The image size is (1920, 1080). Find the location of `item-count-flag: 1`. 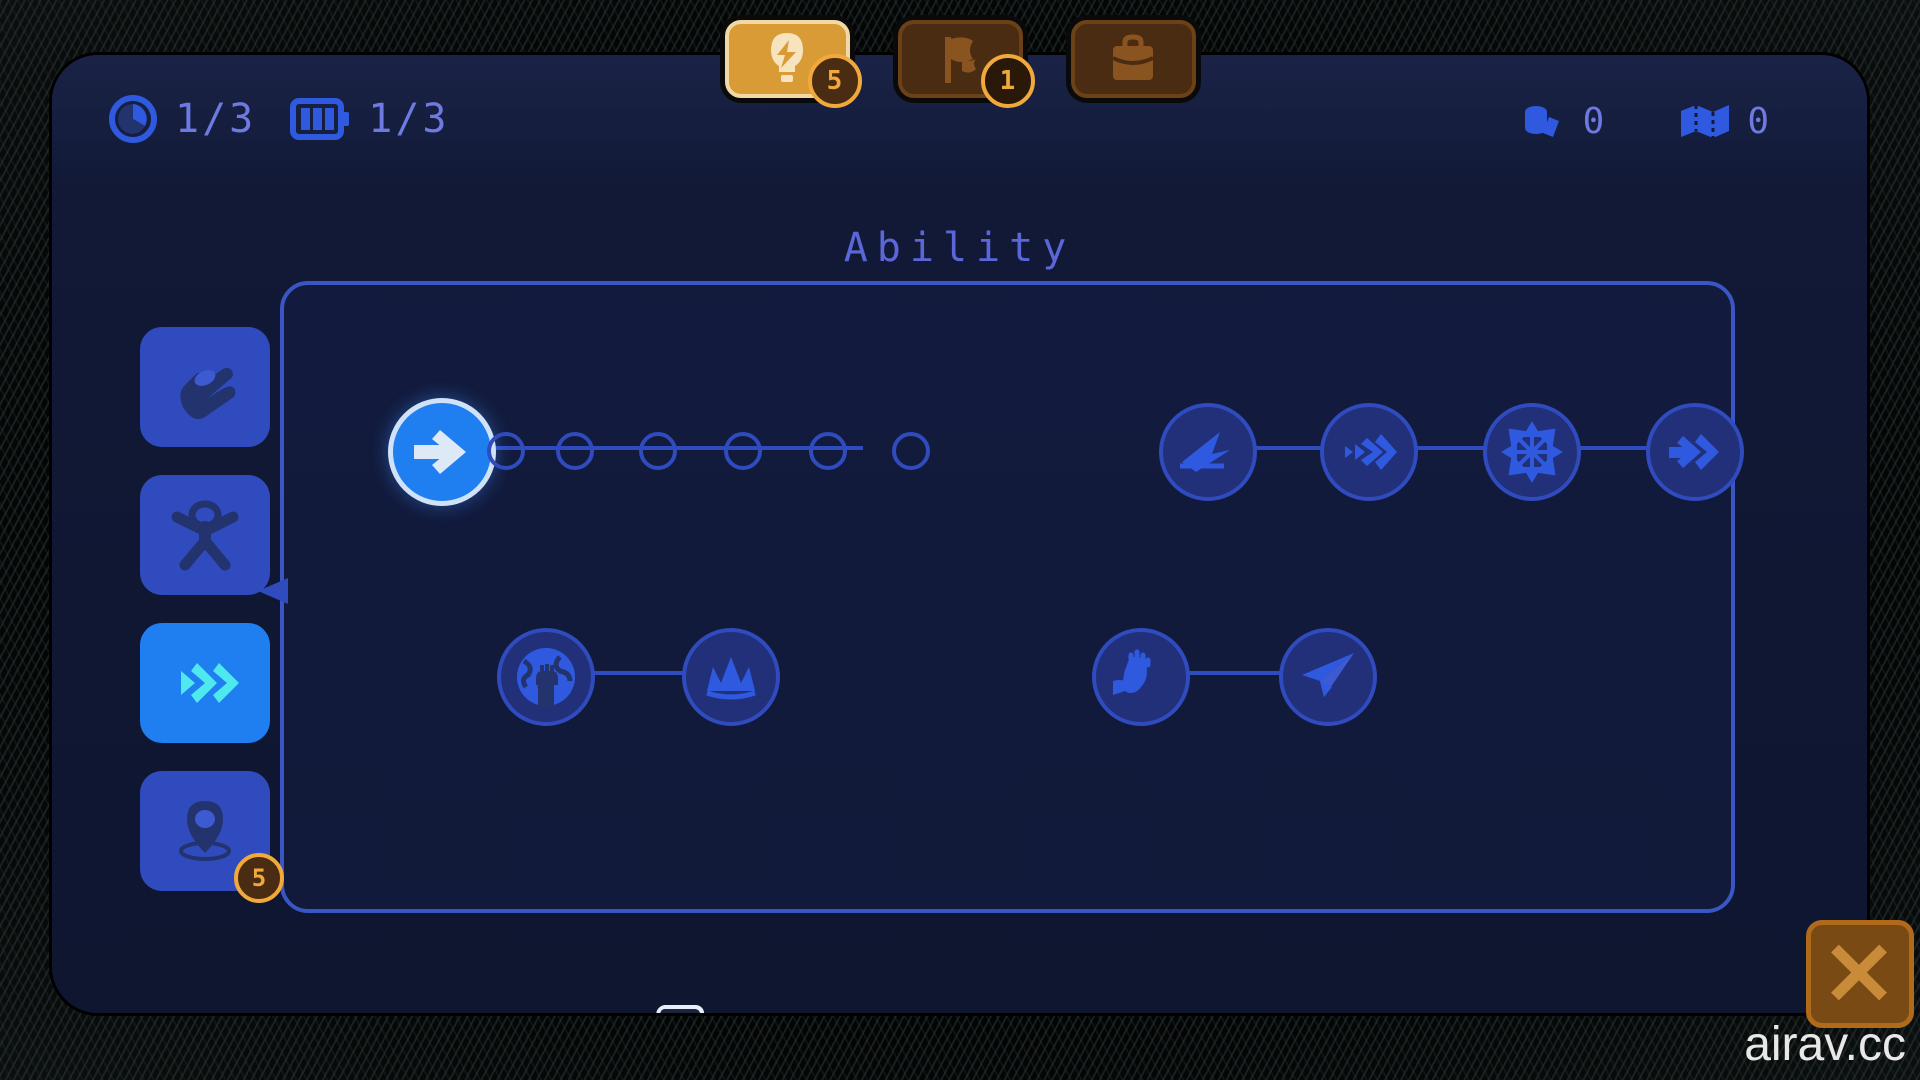

item-count-flag: 1 is located at coordinates (1007, 81).